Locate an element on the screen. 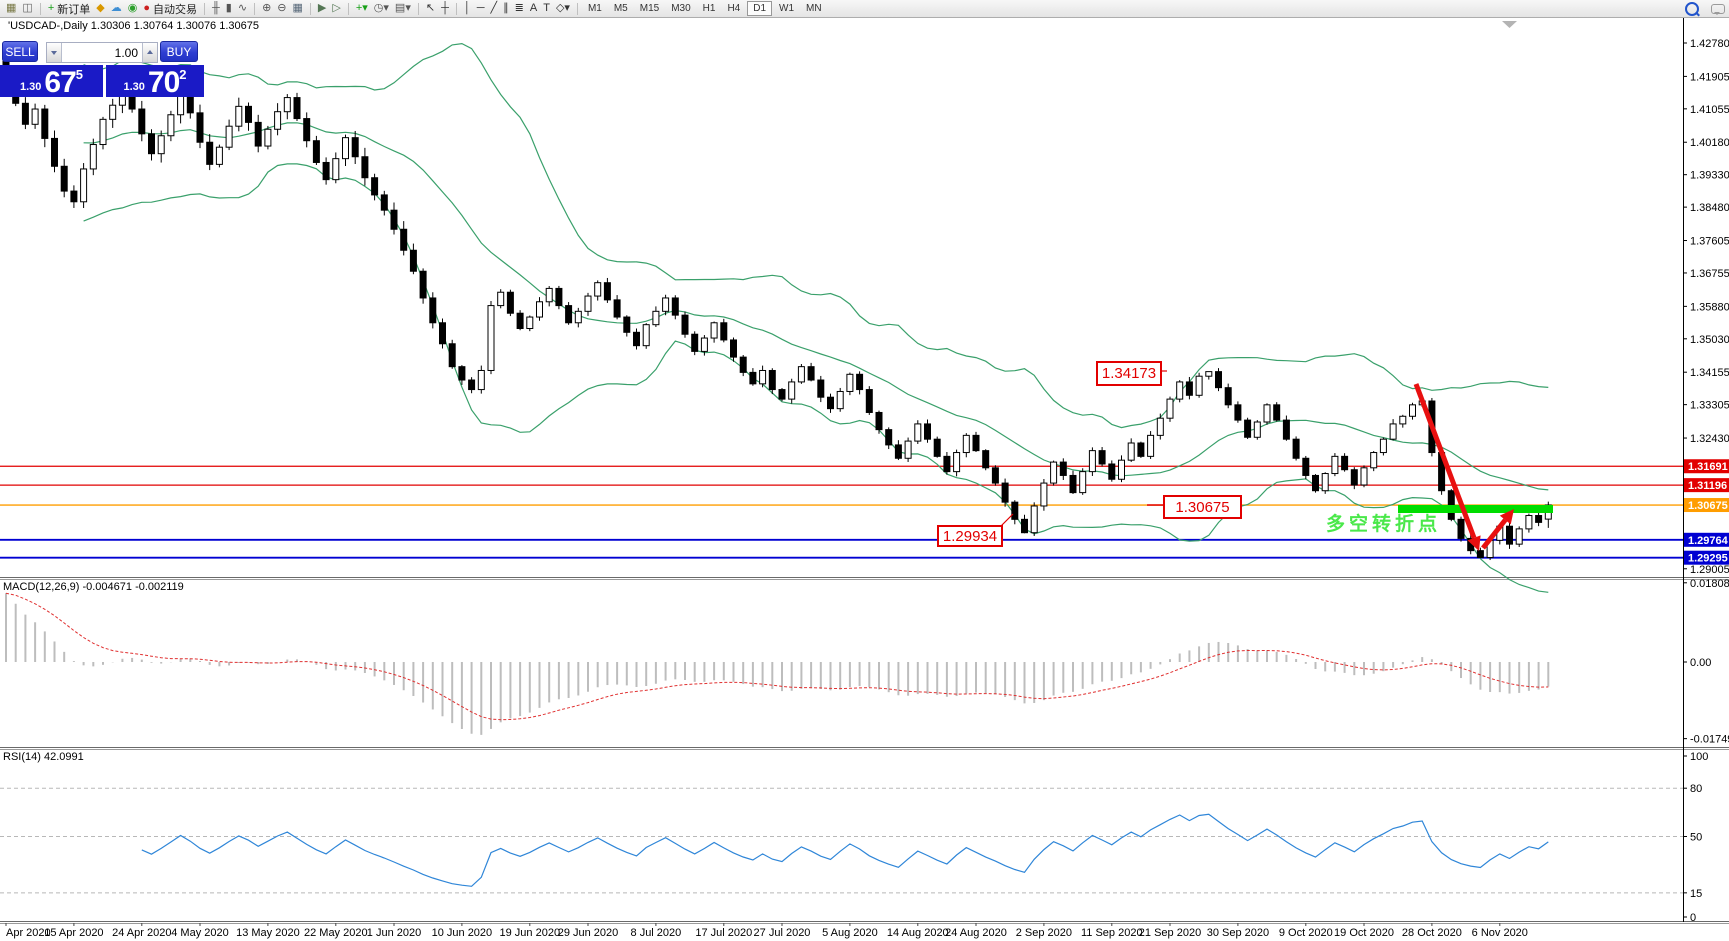 Image resolution: width=1729 pixels, height=941 pixels. svg-text: 24 Aug 2020 is located at coordinates (976, 933).